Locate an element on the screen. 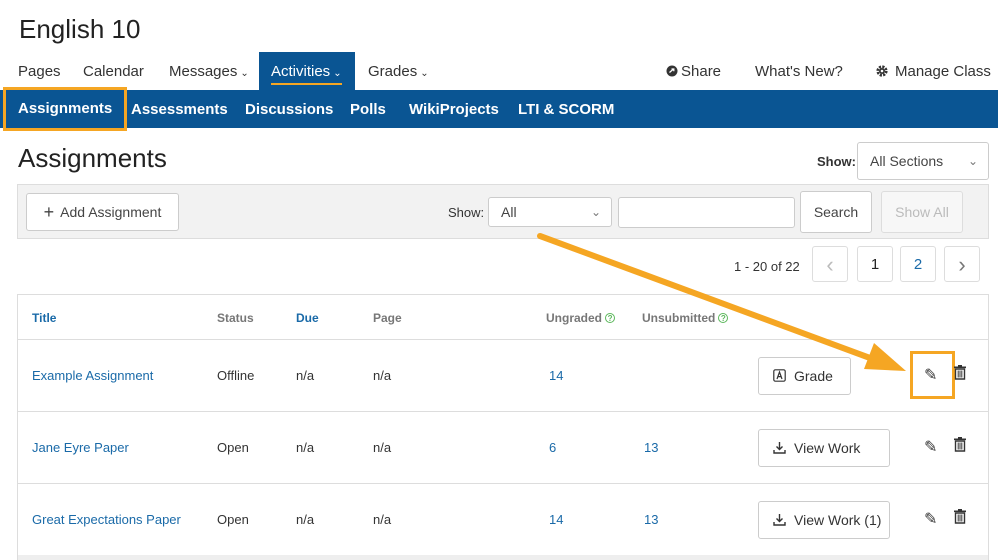 This screenshot has width=998, height=560. tab-wikiprojects: WikiProjects is located at coordinates (454, 109).